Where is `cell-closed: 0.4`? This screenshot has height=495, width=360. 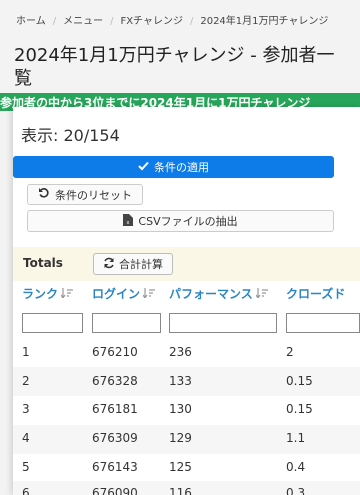 cell-closed: 0.4 is located at coordinates (296, 467).